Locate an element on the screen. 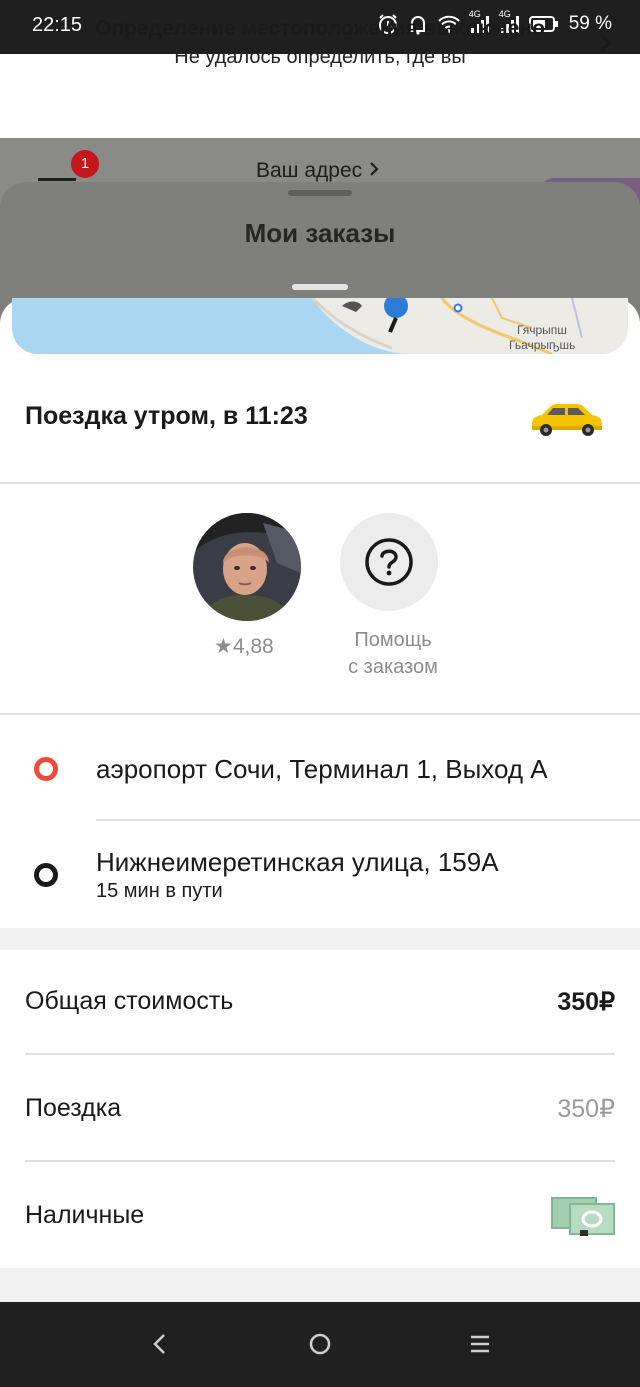 The height and width of the screenshot is (1387, 640). address-label: Ваш адрес is located at coordinates (309, 170).